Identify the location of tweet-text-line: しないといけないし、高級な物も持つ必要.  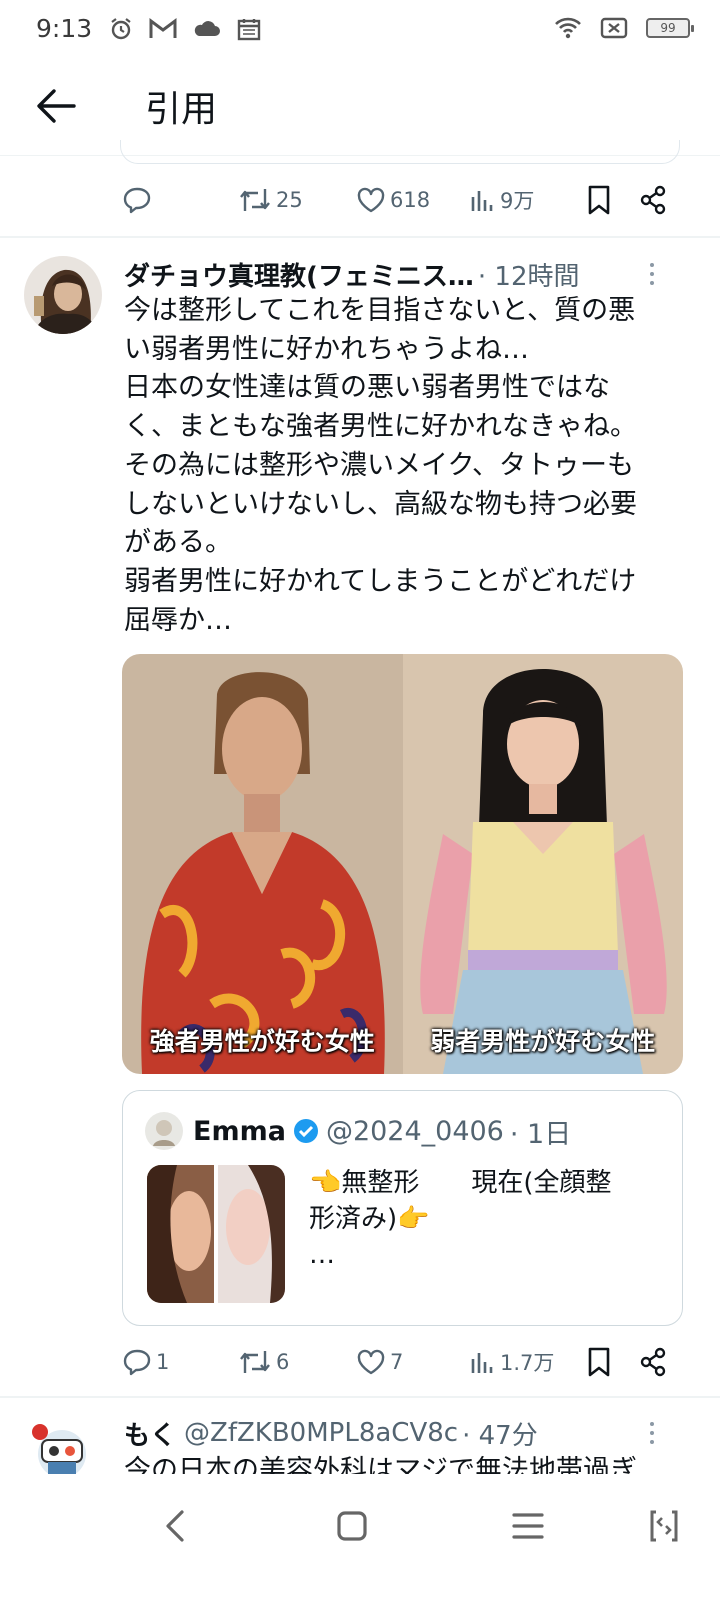
(380, 504).